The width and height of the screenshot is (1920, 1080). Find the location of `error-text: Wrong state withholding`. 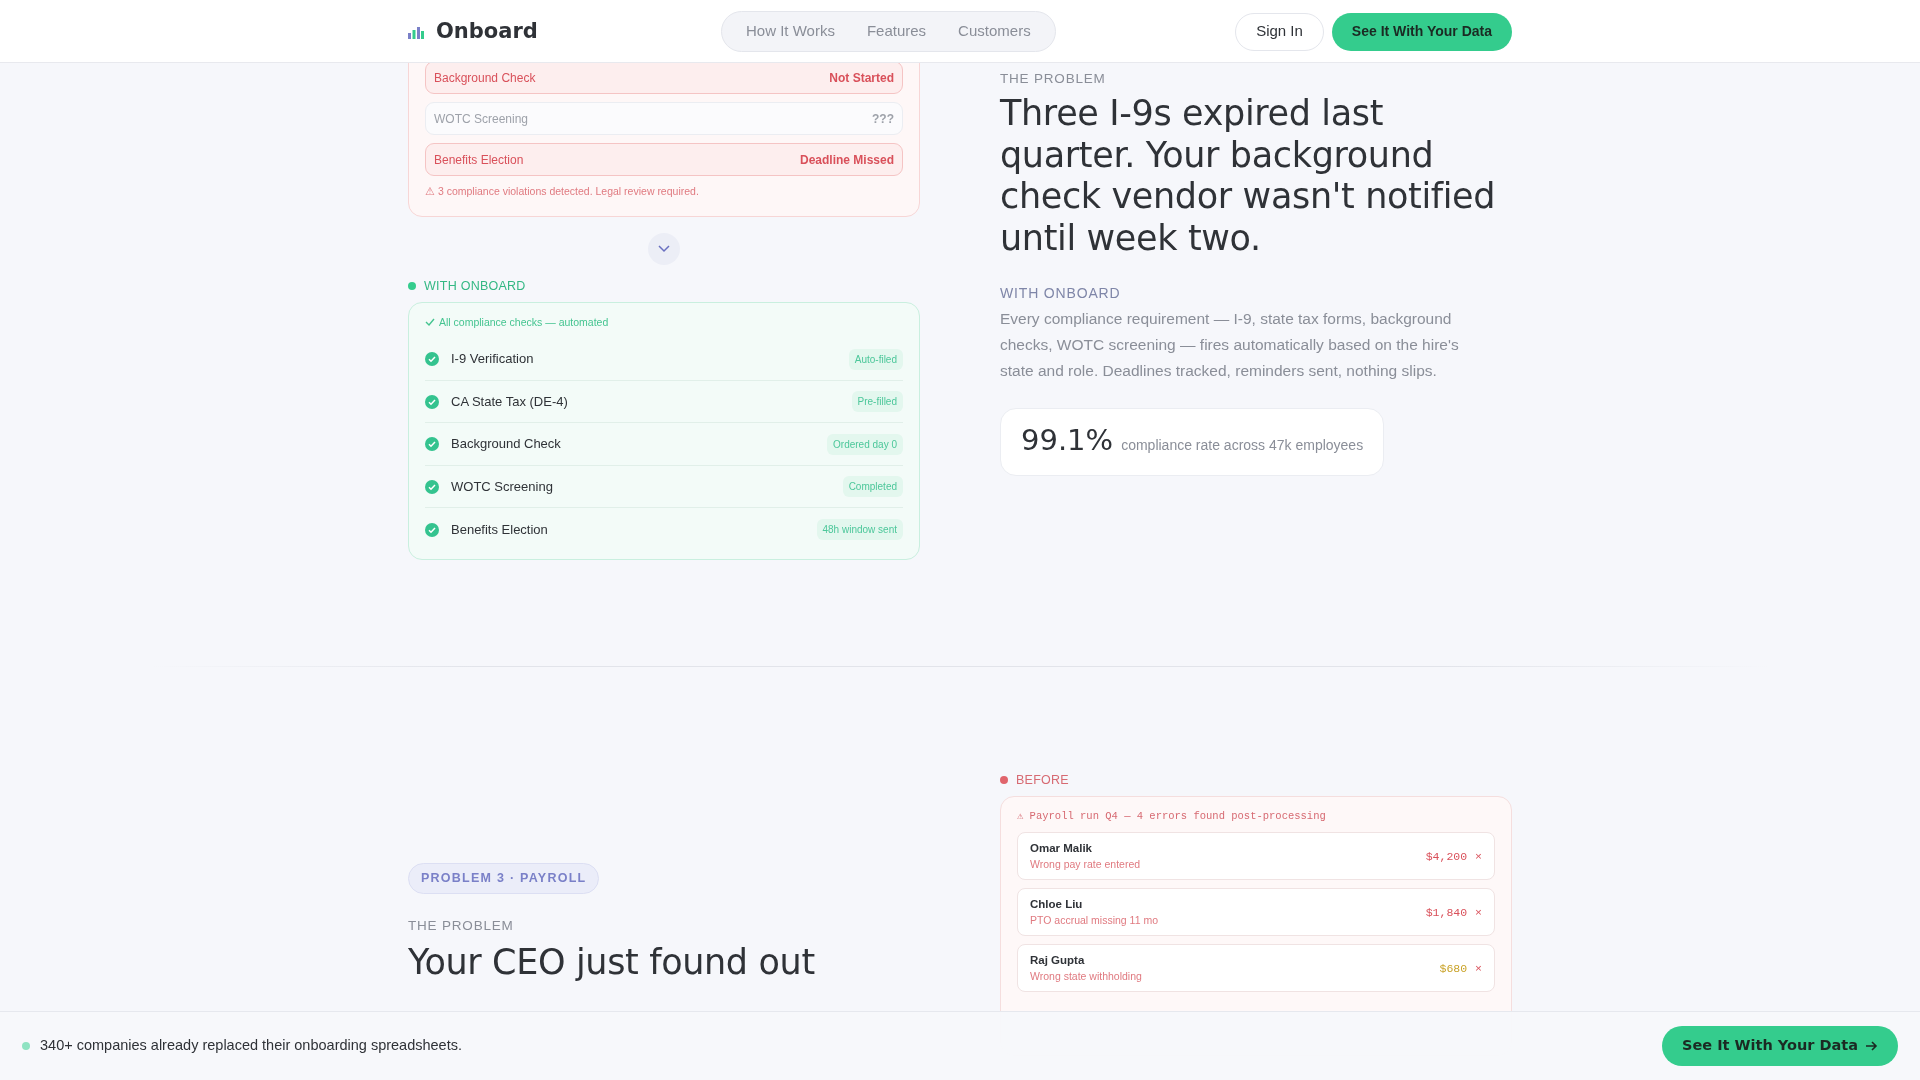

error-text: Wrong state withholding is located at coordinates (1086, 976).